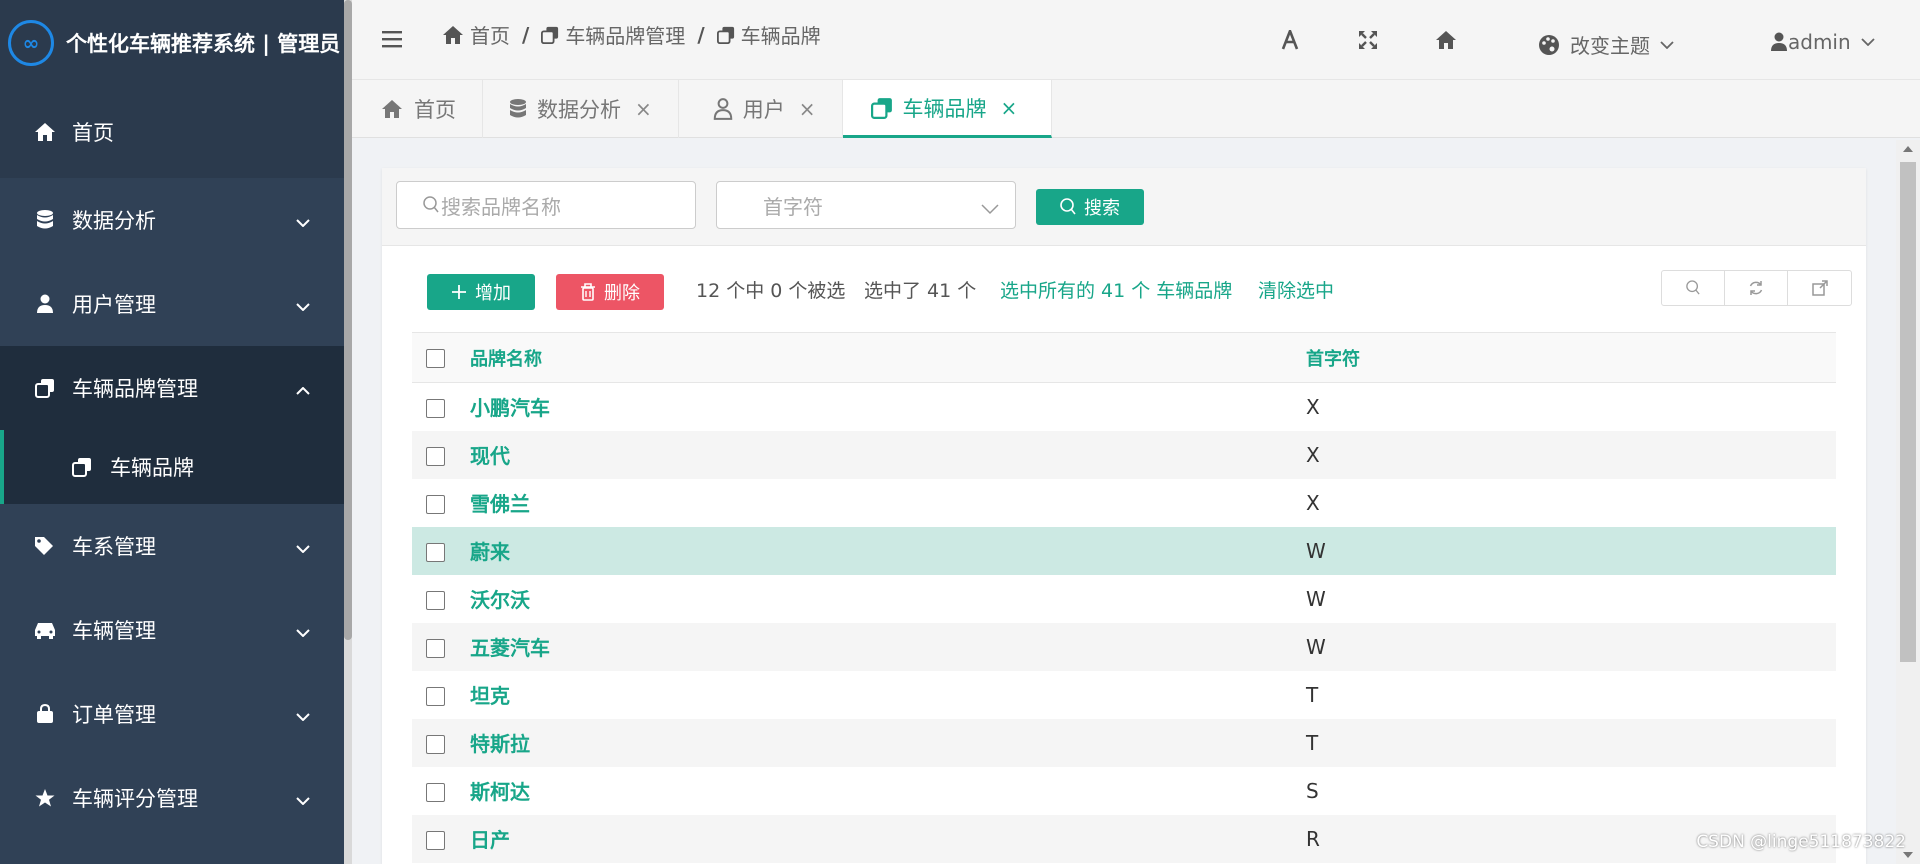 This screenshot has width=1920, height=864. I want to click on breadcrumb-home: 首页, so click(476, 34).